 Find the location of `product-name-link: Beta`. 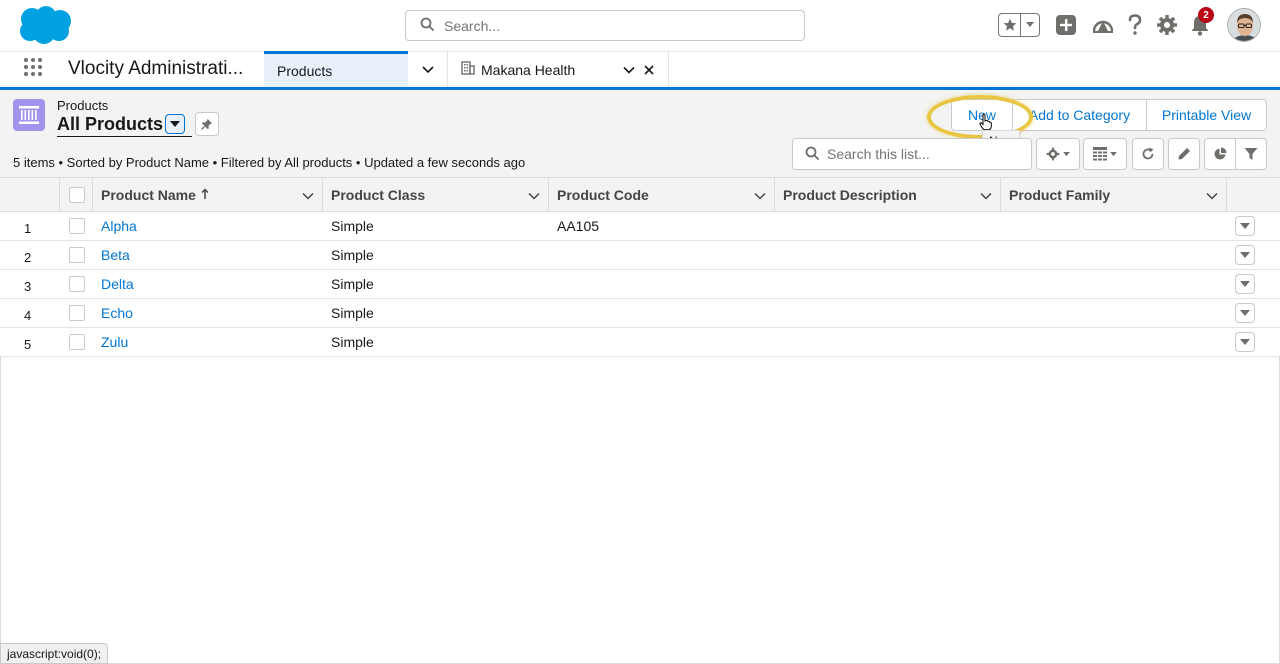

product-name-link: Beta is located at coordinates (115, 255).